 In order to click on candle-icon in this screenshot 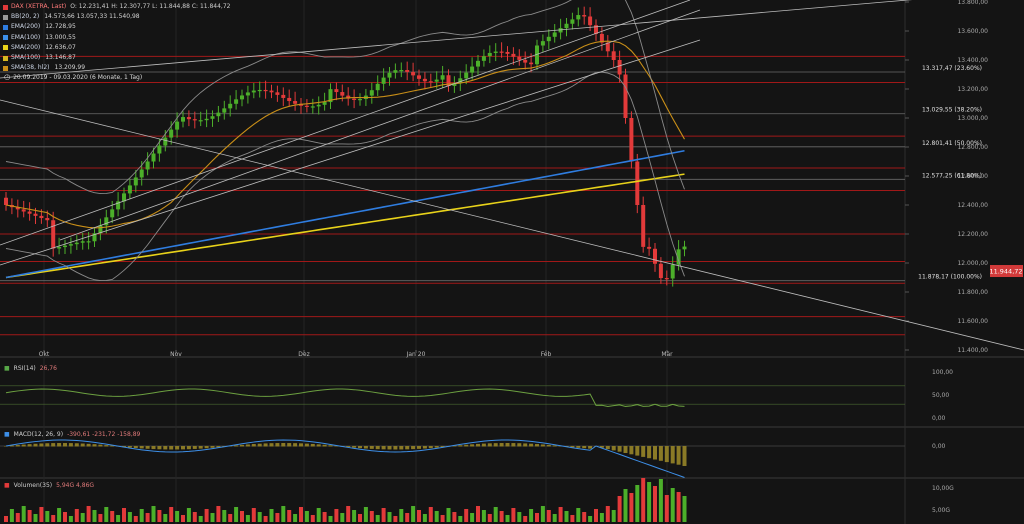, I will do `click(5, 7)`.